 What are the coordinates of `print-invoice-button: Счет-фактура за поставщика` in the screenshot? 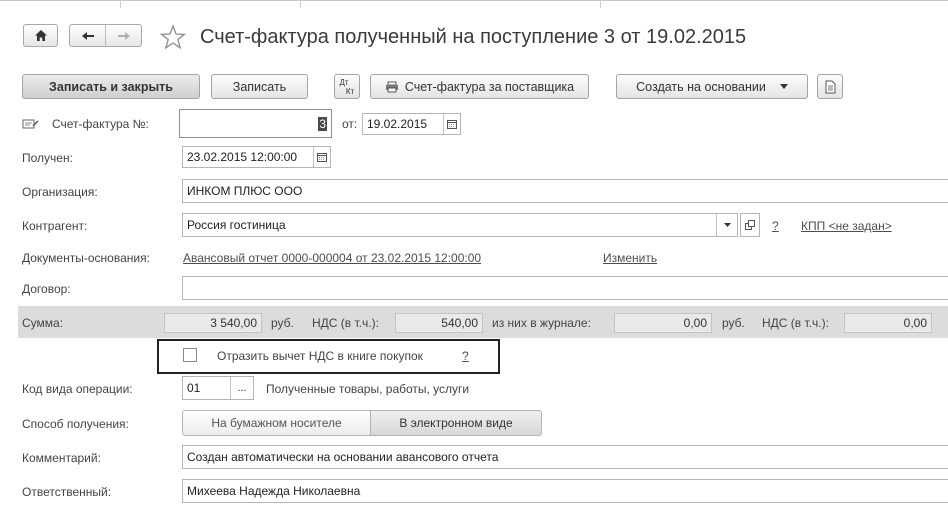 It's located at (479, 86).